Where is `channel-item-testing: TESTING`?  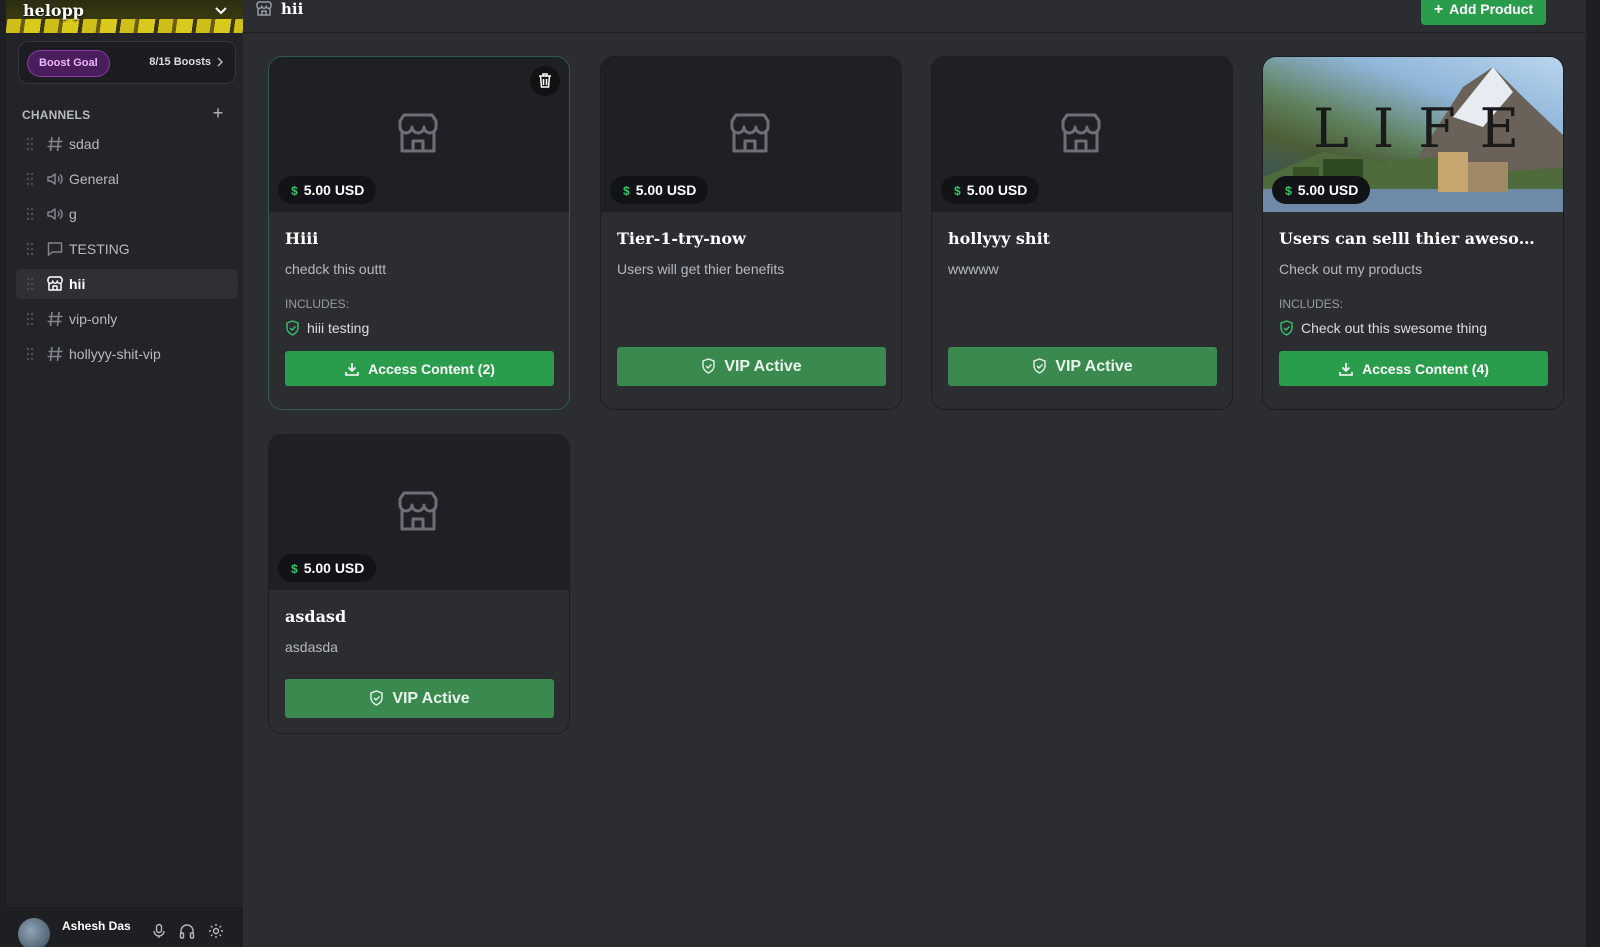
channel-item-testing: TESTING is located at coordinates (127, 249).